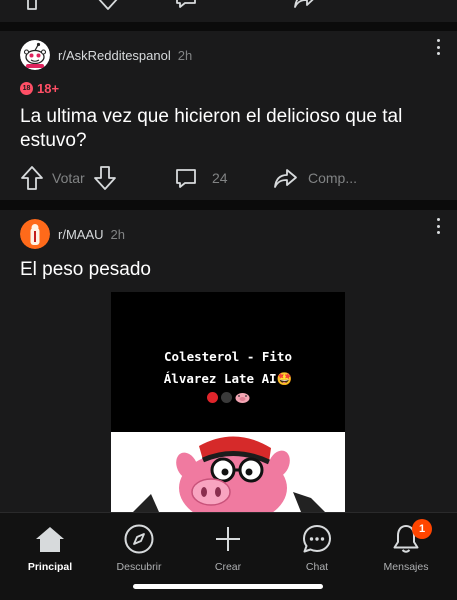 This screenshot has height=600, width=457. Describe the element at coordinates (317, 539) in the screenshot. I see `chat-icon` at that location.